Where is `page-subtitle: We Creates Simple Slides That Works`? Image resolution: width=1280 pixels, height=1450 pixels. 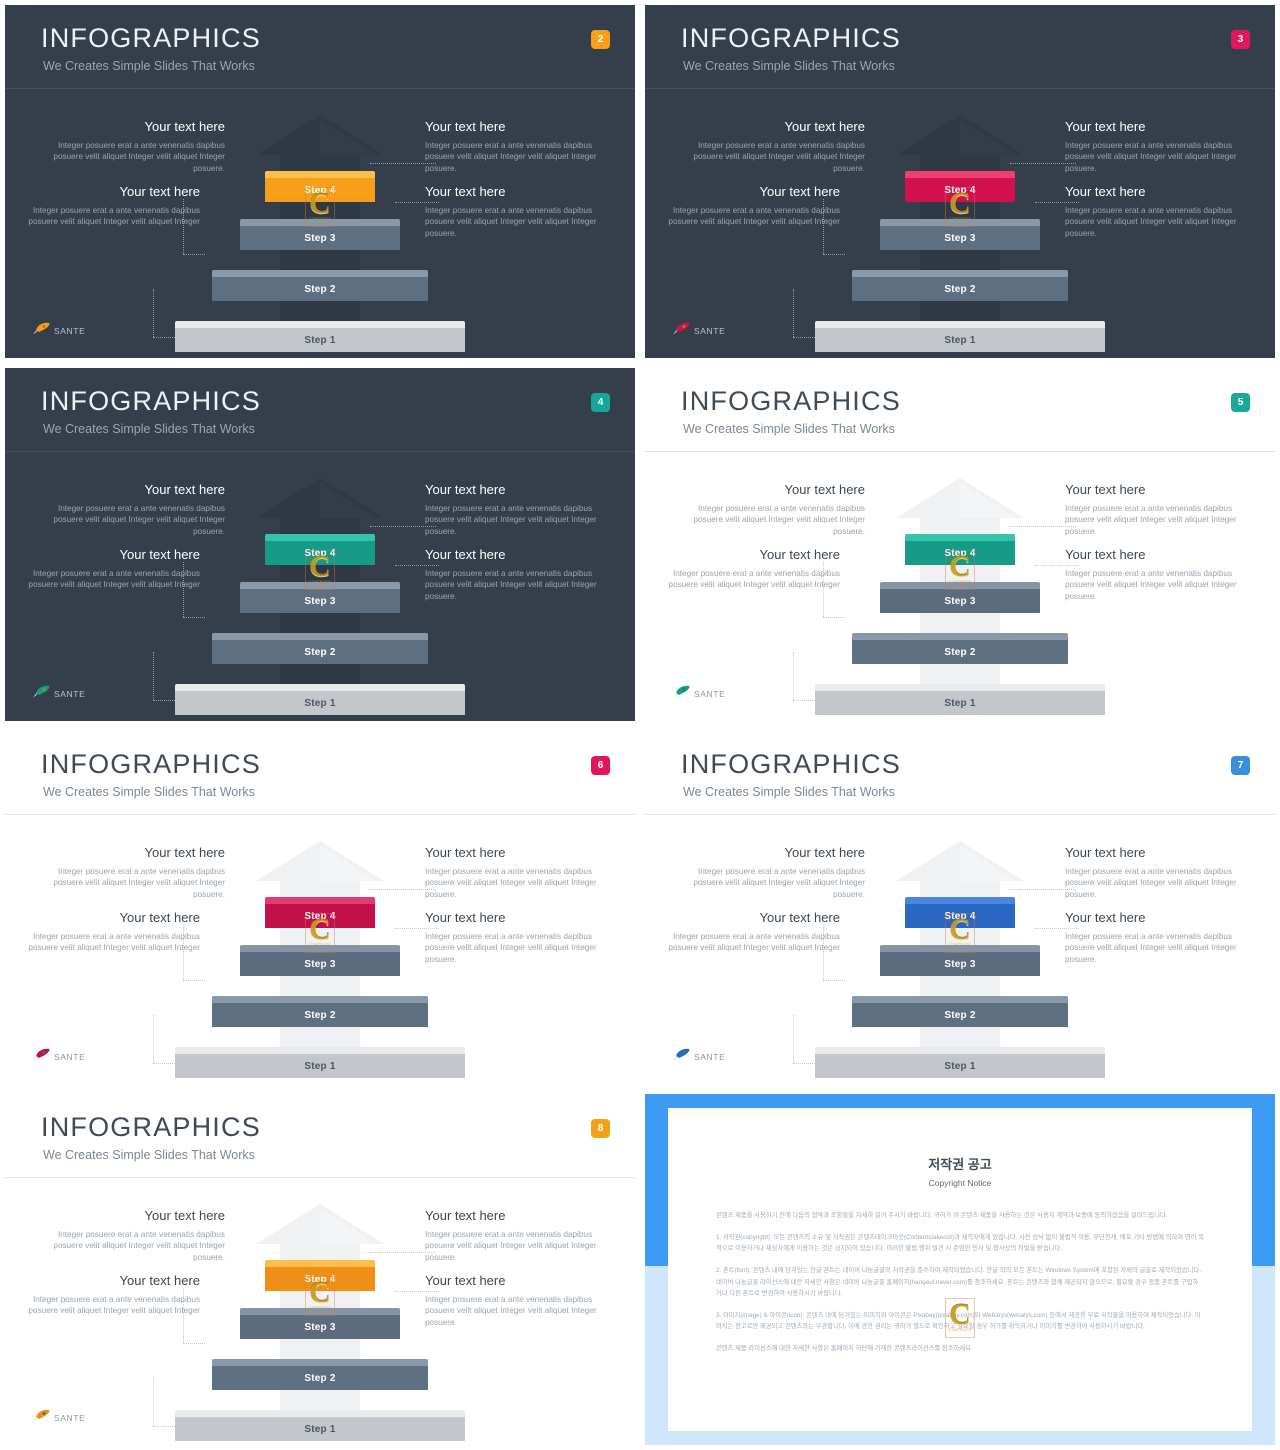 page-subtitle: We Creates Simple Slides That Works is located at coordinates (789, 792).